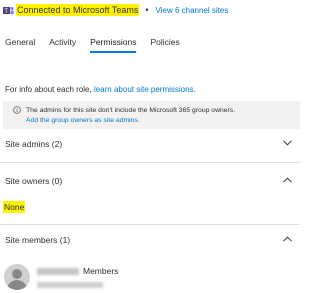 Image resolution: width=320 pixels, height=293 pixels. I want to click on chevron-down-icon, so click(287, 143).